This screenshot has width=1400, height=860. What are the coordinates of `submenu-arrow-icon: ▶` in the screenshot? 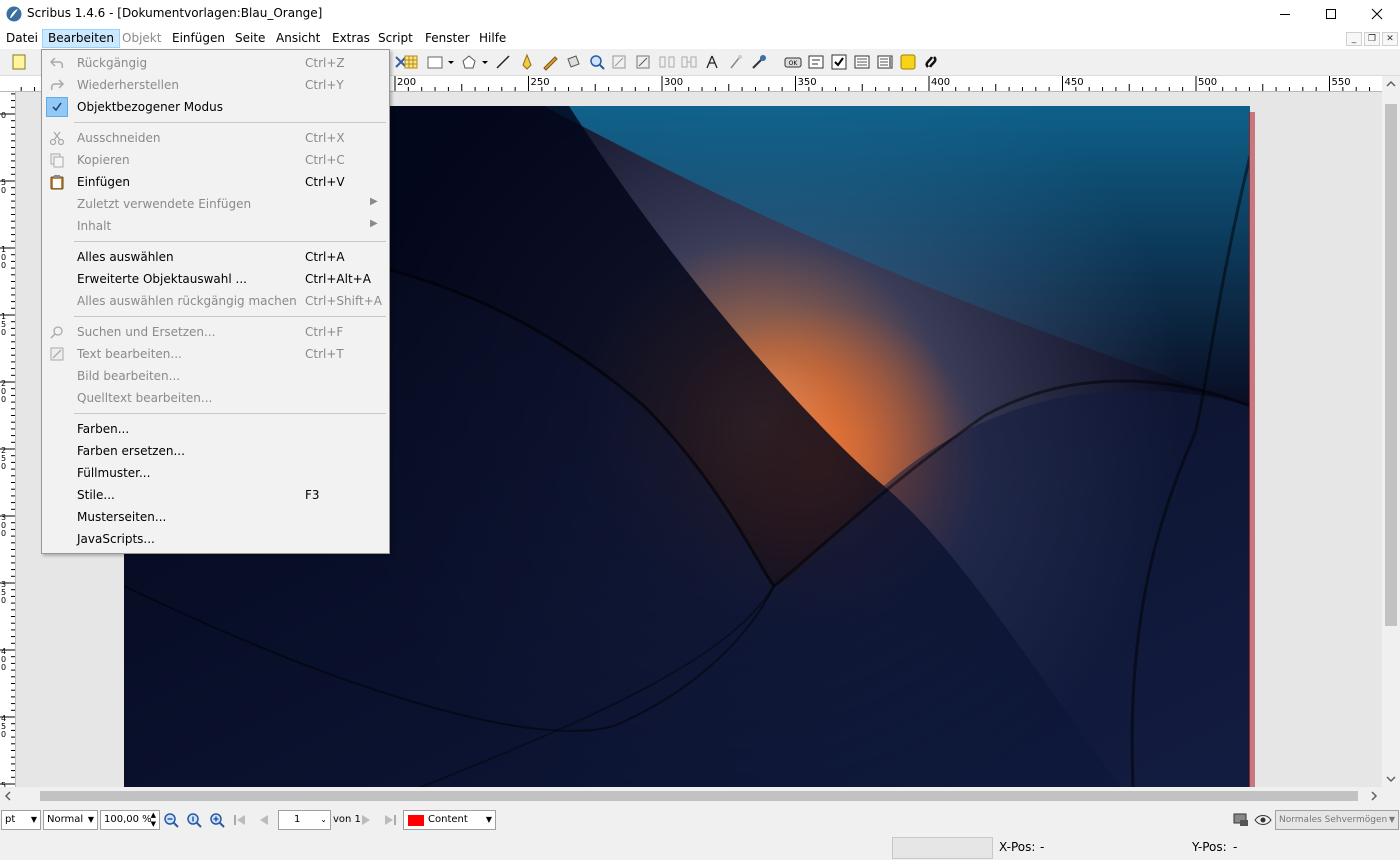 It's located at (374, 223).